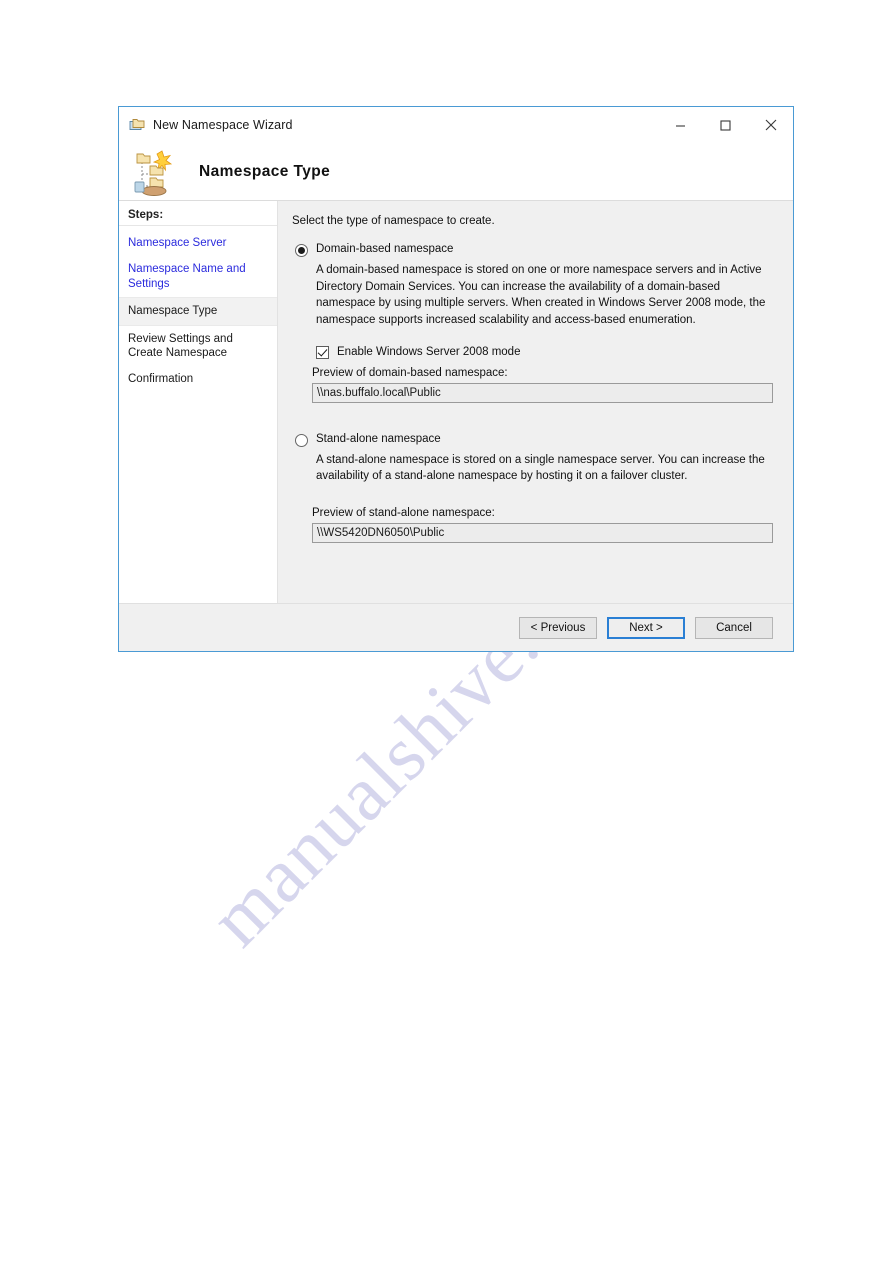 The height and width of the screenshot is (1263, 893). Describe the element at coordinates (734, 627) in the screenshot. I see `cancel-button: Cancel` at that location.